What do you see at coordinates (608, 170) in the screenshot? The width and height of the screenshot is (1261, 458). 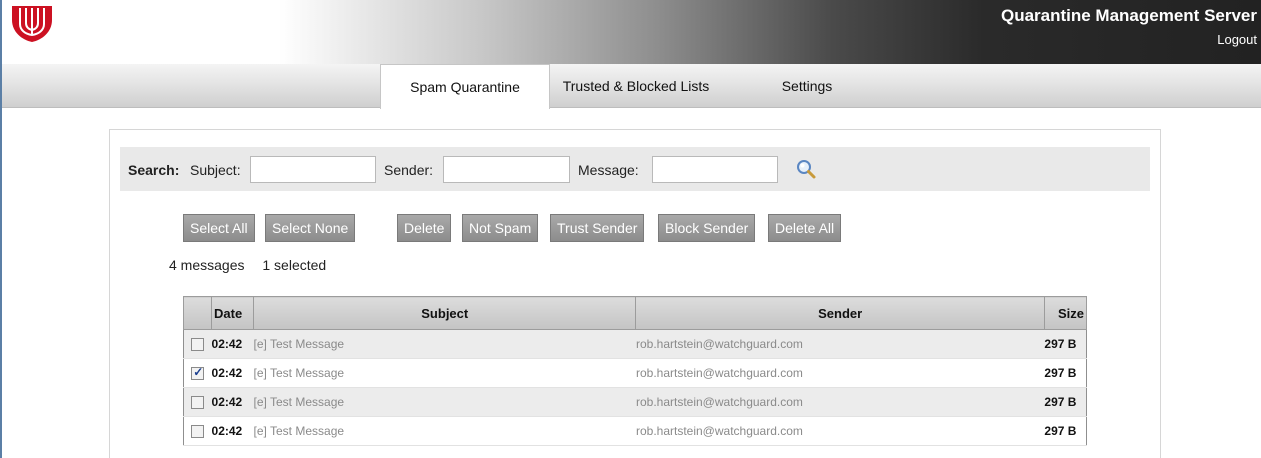 I see `message-label: Message:` at bounding box center [608, 170].